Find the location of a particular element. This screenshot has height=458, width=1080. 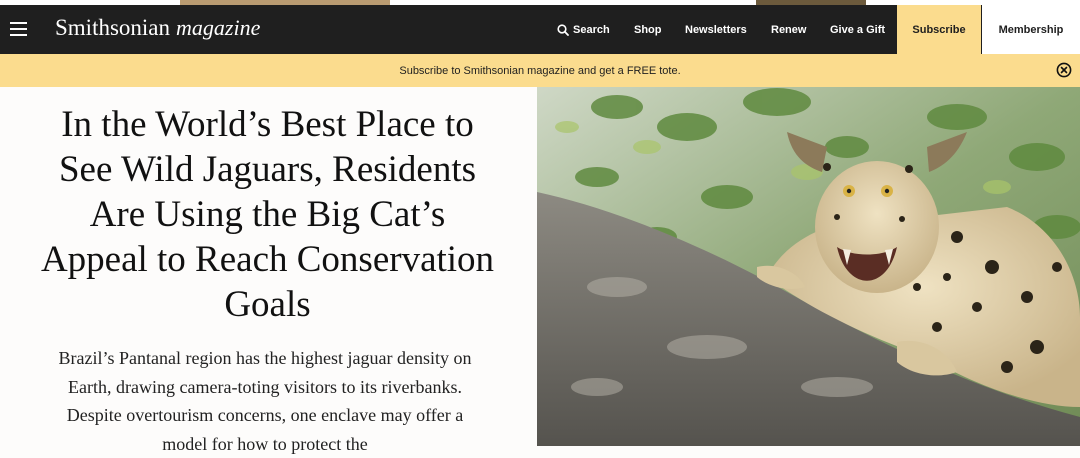

newsletters-link: Newsletters is located at coordinates (716, 29).